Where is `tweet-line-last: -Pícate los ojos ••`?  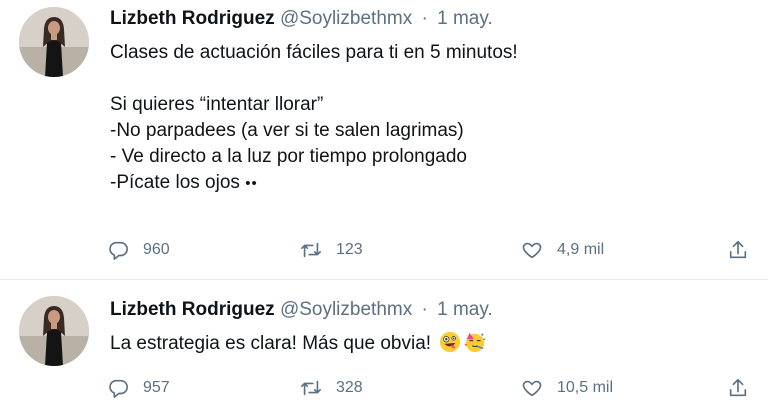 tweet-line-last: -Pícate los ojos •• is located at coordinates (430, 183).